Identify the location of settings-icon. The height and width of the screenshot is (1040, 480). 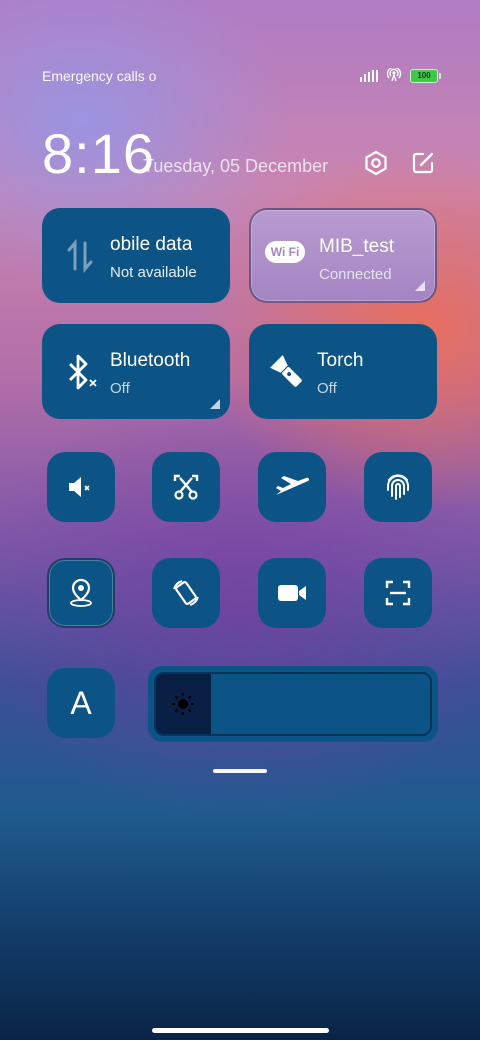
(376, 163).